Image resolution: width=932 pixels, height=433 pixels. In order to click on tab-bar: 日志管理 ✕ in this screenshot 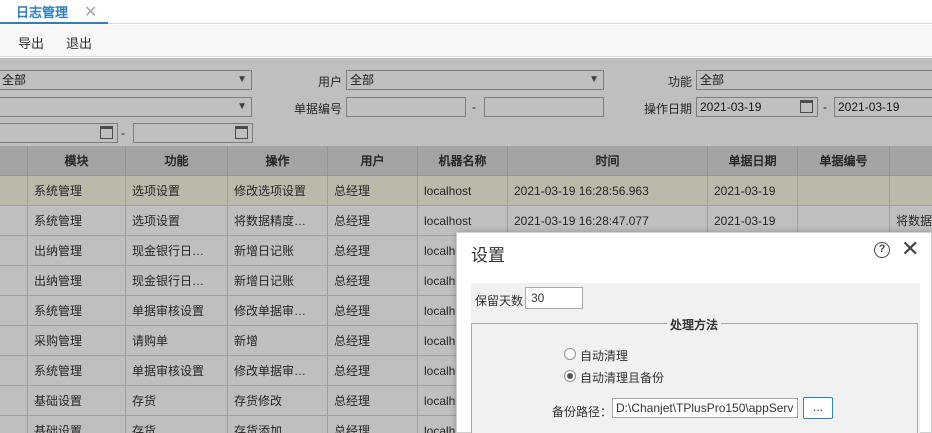, I will do `click(466, 12)`.